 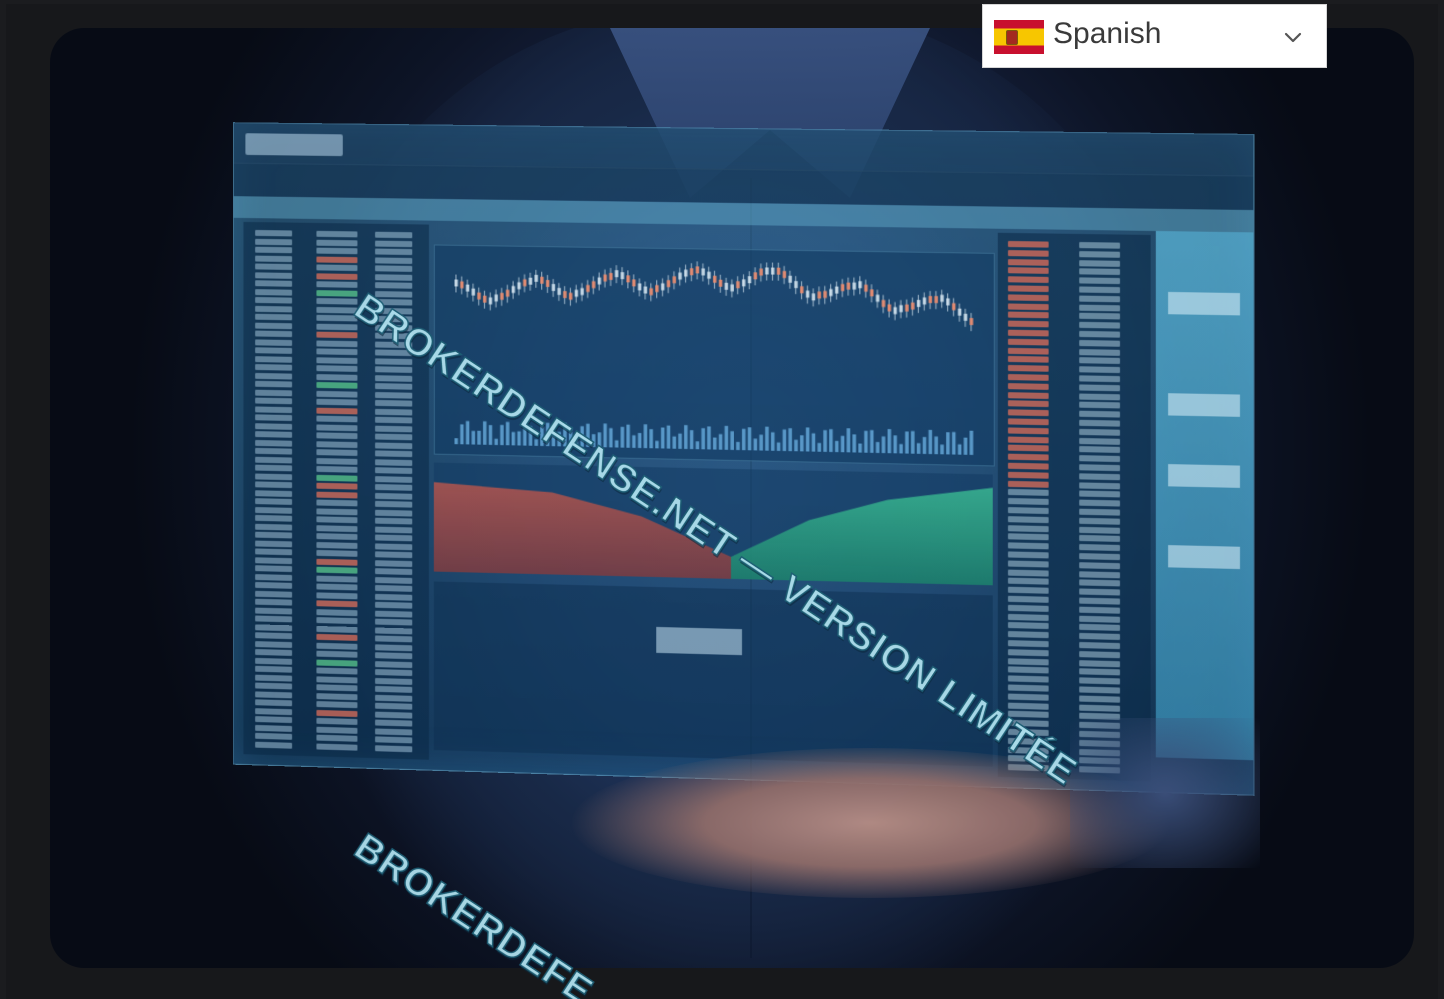 I want to click on flag-crest, so click(x=1012, y=37).